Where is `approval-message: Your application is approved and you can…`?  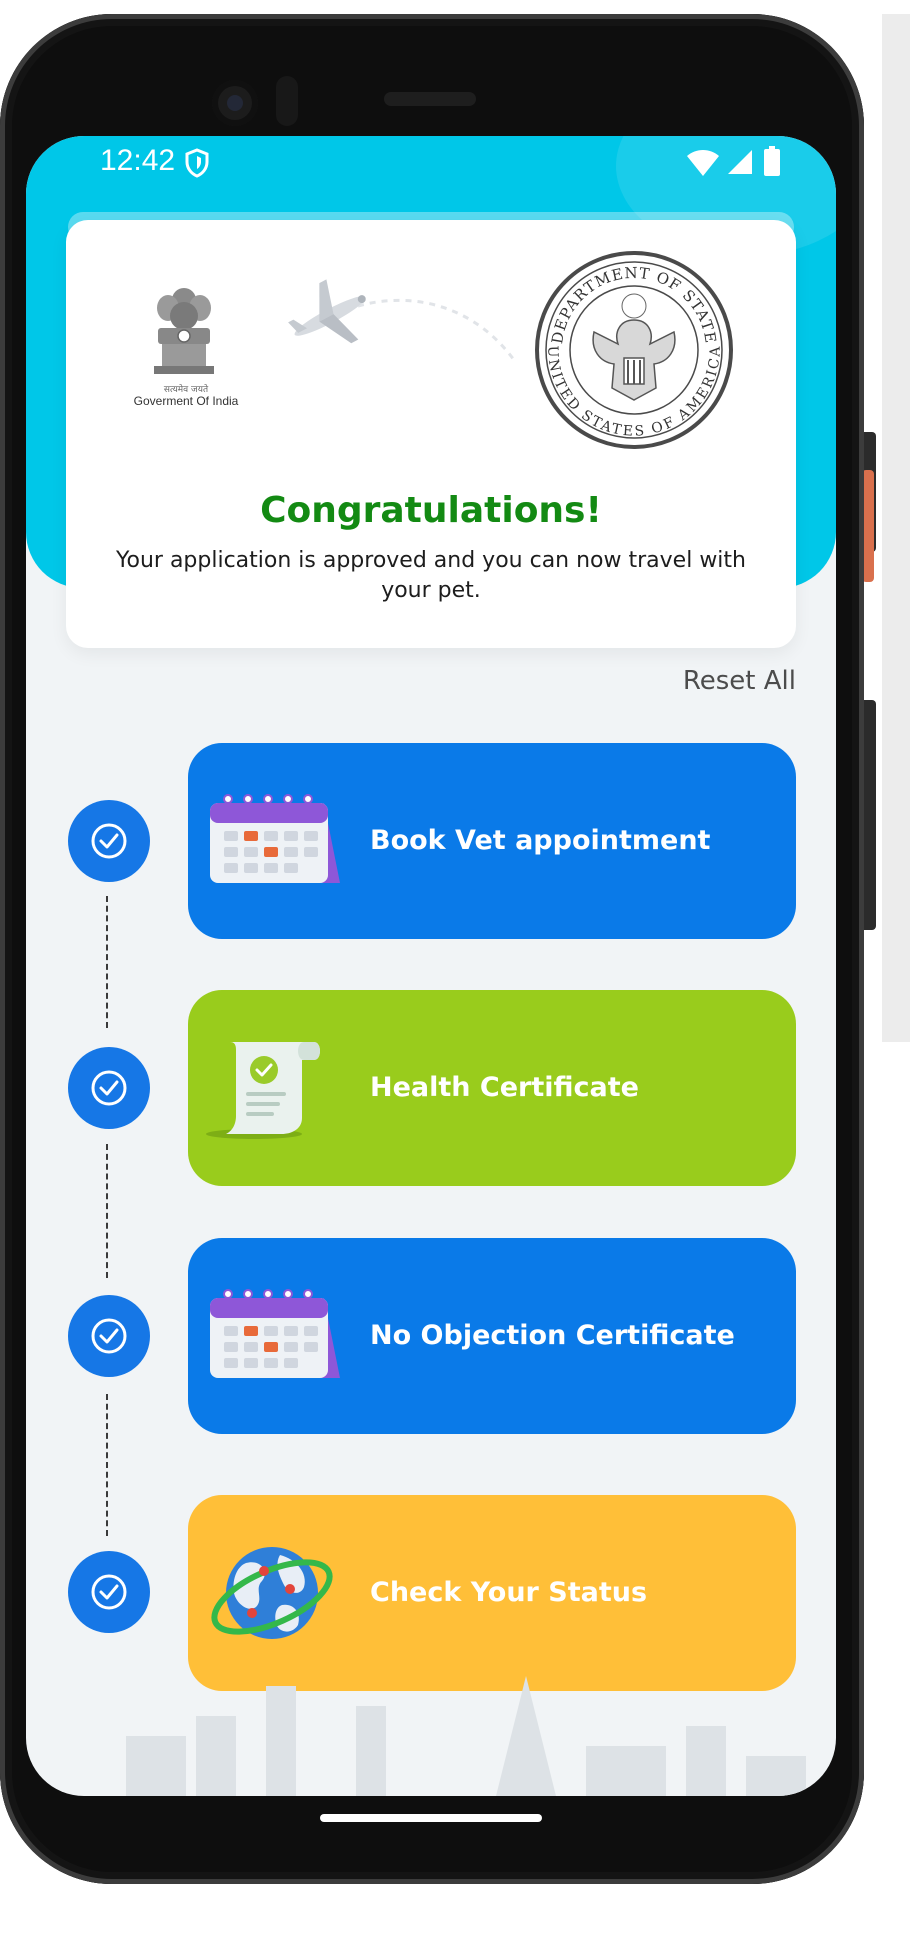 approval-message: Your application is approved and you can… is located at coordinates (430, 575).